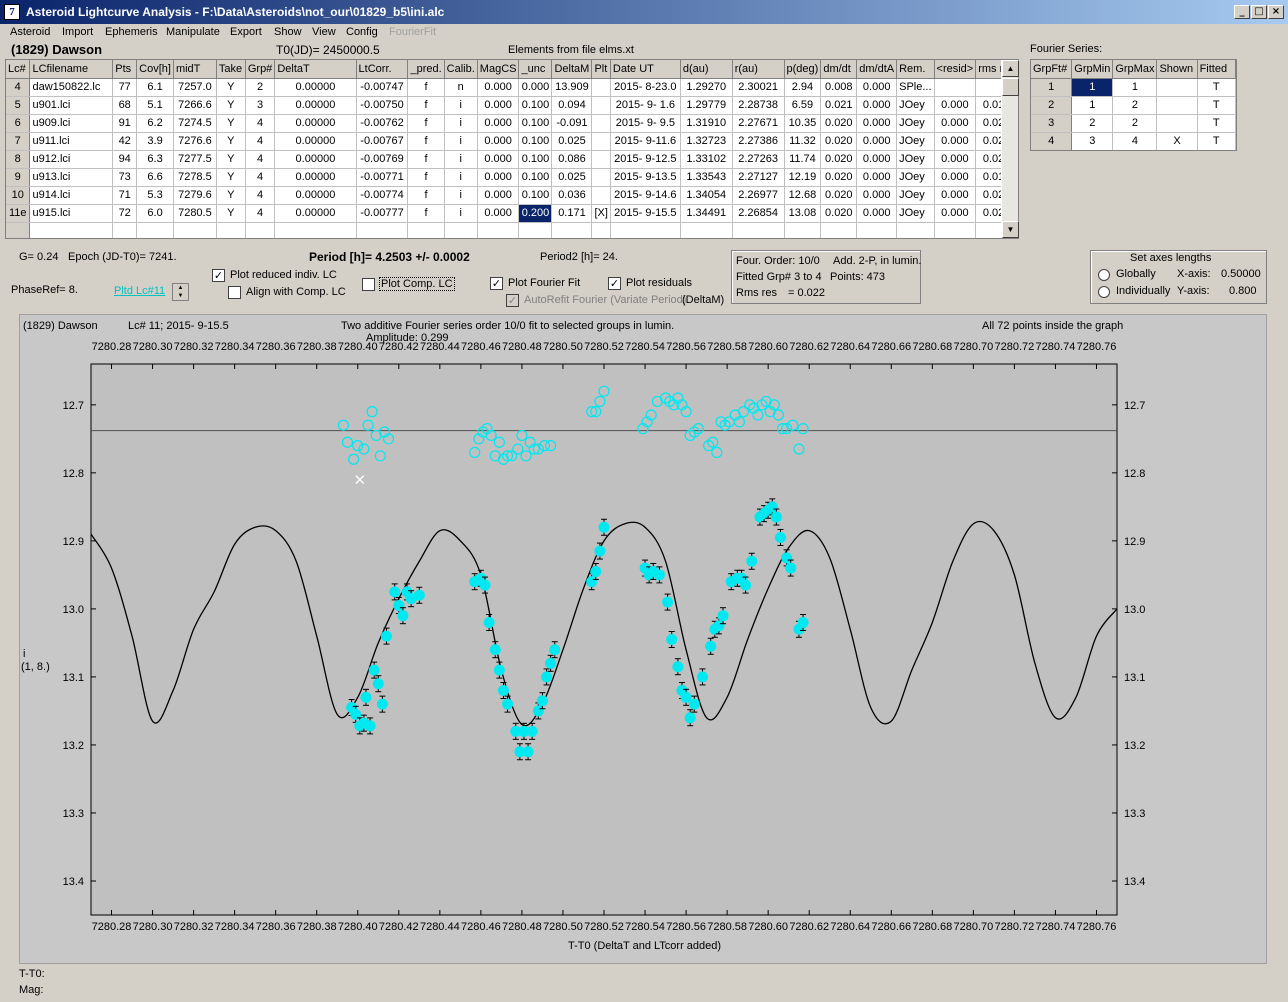 This screenshot has width=1288, height=1002. Describe the element at coordinates (512, 300) in the screenshot. I see `autorefit-checkbox: ✓` at that location.